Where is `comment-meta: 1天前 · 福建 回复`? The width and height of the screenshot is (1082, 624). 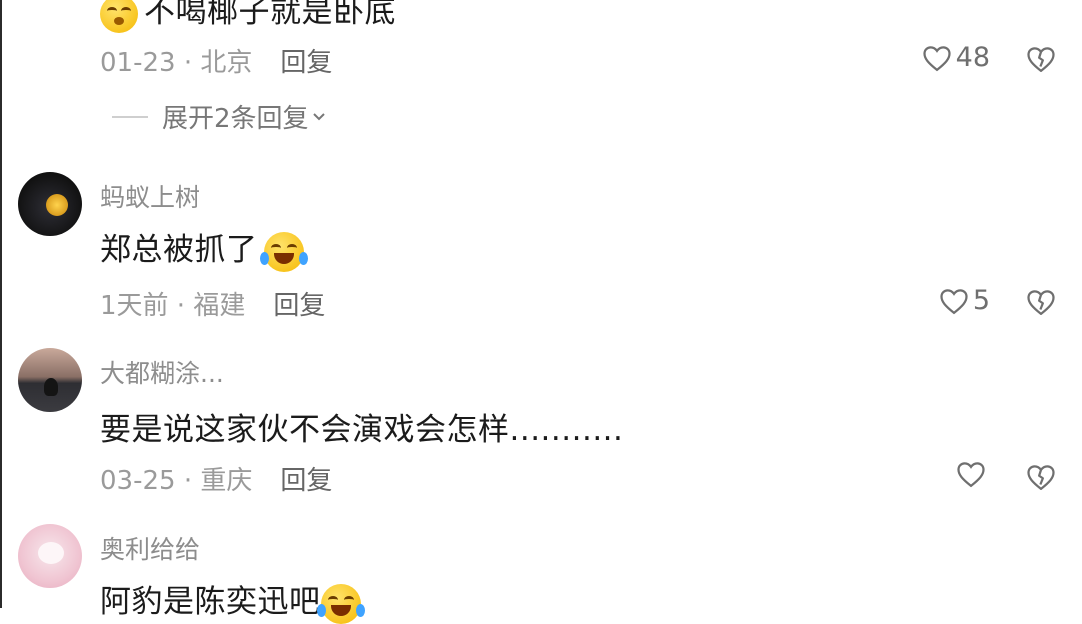
comment-meta: 1天前 · 福建 回复 is located at coordinates (212, 303).